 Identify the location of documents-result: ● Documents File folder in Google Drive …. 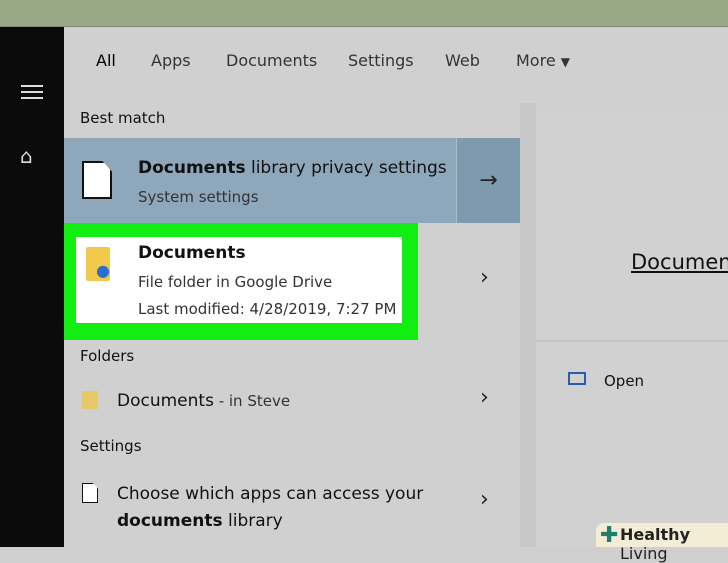
(239, 280).